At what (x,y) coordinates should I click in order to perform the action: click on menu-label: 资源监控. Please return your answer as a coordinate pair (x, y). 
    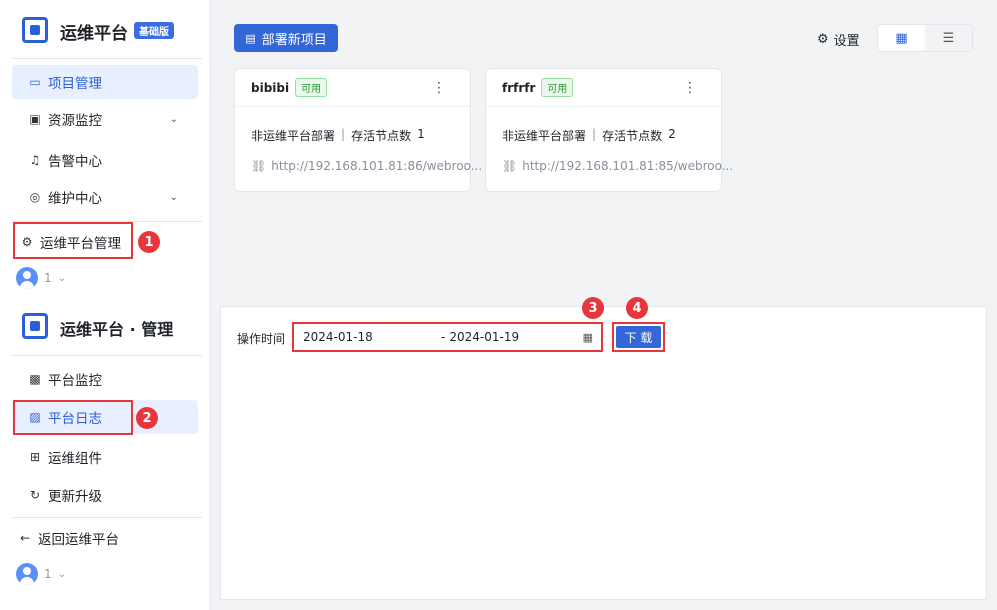
    Looking at the image, I should click on (75, 121).